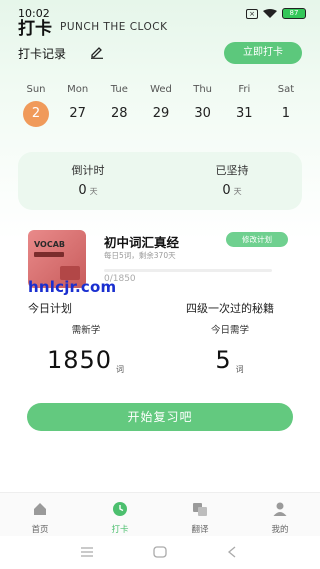 The image size is (320, 569). I want to click on tab-translate: 翻译, so click(200, 515).